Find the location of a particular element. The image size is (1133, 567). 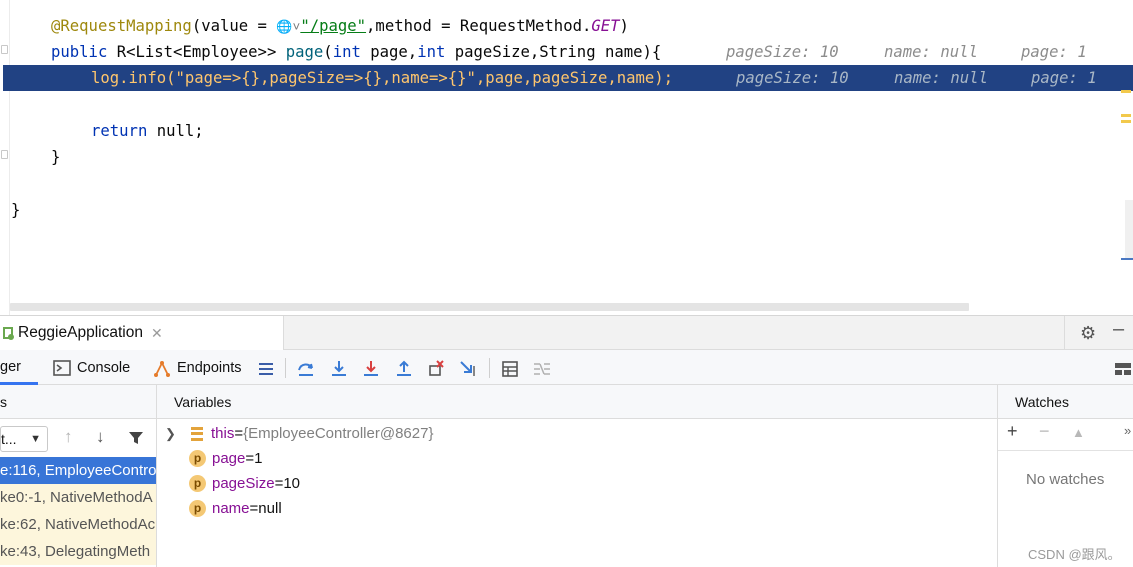

variables-header: Variables is located at coordinates (577, 402).